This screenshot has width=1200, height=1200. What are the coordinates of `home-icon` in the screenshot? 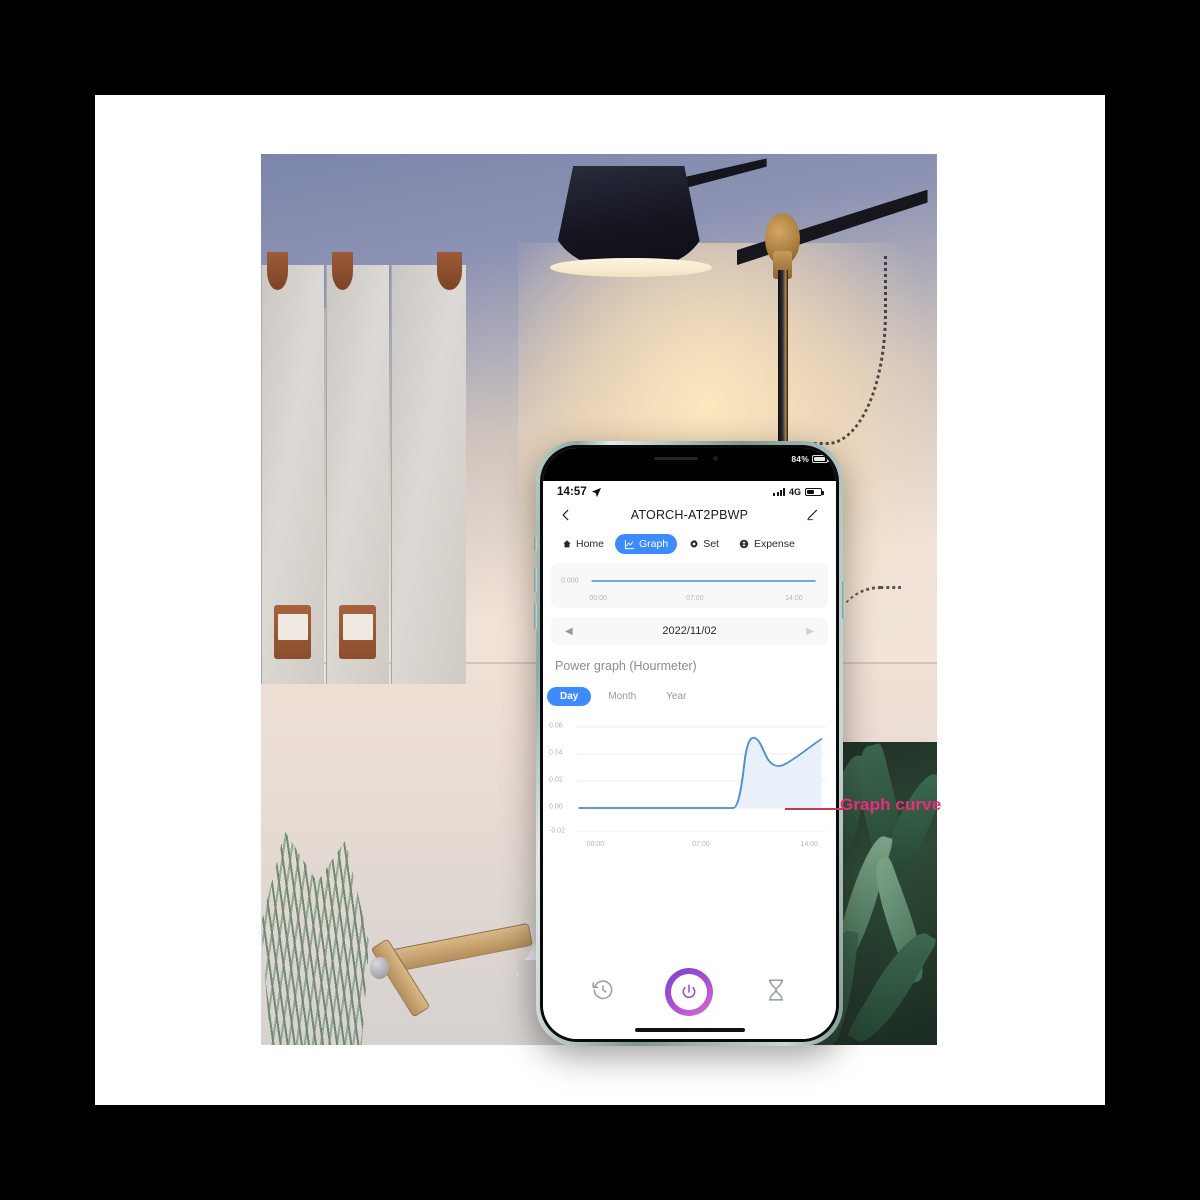 It's located at (566, 544).